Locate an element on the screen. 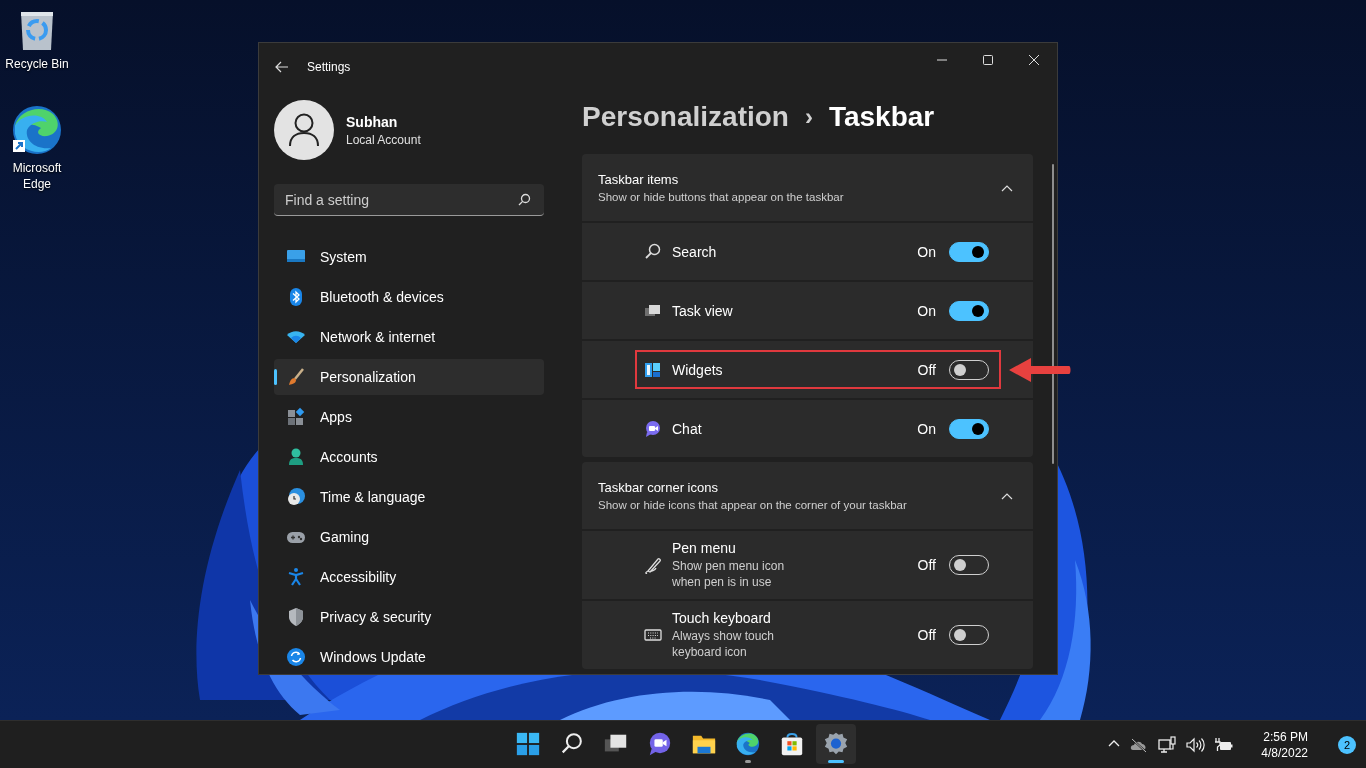 The image size is (1366, 768). breadcrumb-parent: Personalization is located at coordinates (685, 117).